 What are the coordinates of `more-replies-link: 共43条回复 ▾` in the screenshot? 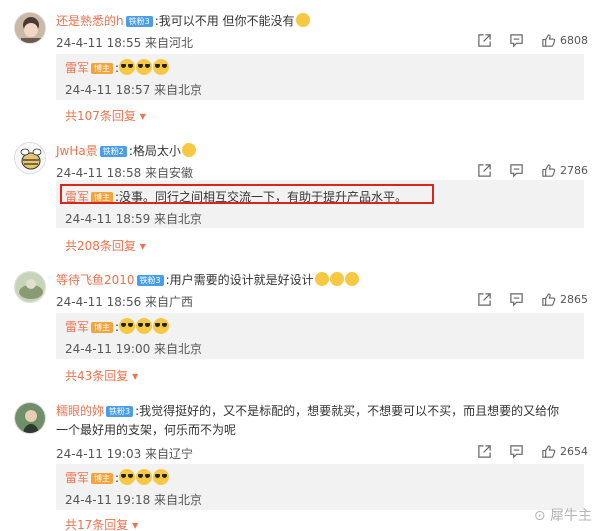 It's located at (101, 375).